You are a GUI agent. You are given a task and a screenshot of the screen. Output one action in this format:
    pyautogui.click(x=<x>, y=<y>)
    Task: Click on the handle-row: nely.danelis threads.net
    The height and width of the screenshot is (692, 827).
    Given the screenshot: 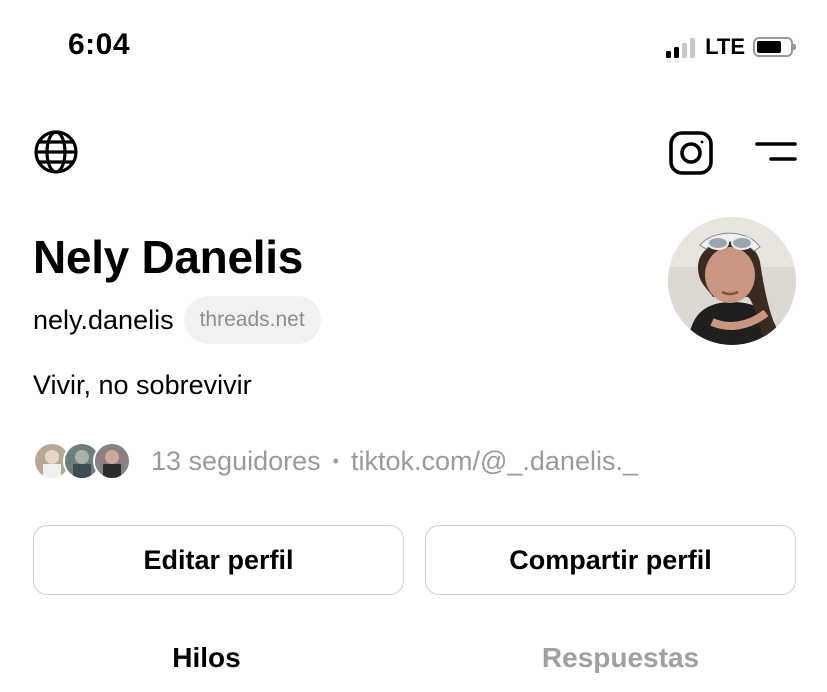 What is the action you would take?
    pyautogui.click(x=177, y=320)
    